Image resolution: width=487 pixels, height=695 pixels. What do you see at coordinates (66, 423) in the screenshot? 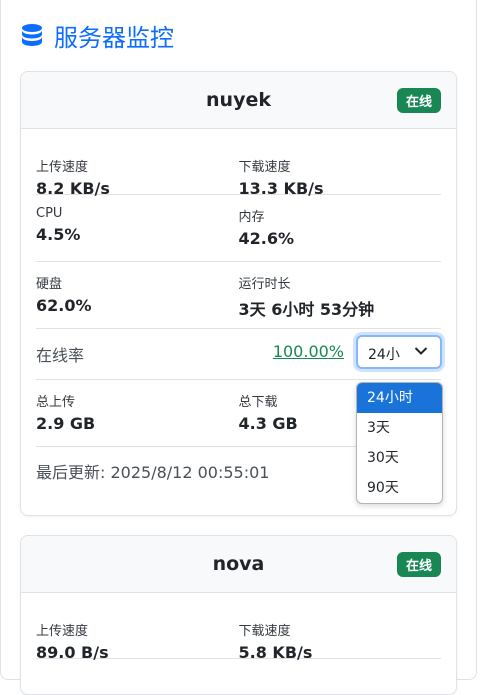
I see `total-upload-value: 2.9 GB` at bounding box center [66, 423].